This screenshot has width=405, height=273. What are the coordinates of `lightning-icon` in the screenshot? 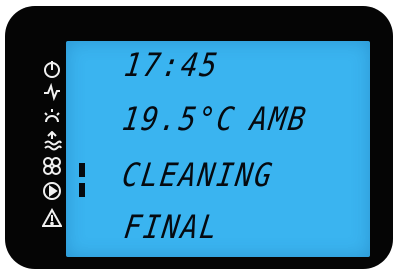 It's located at (52, 92).